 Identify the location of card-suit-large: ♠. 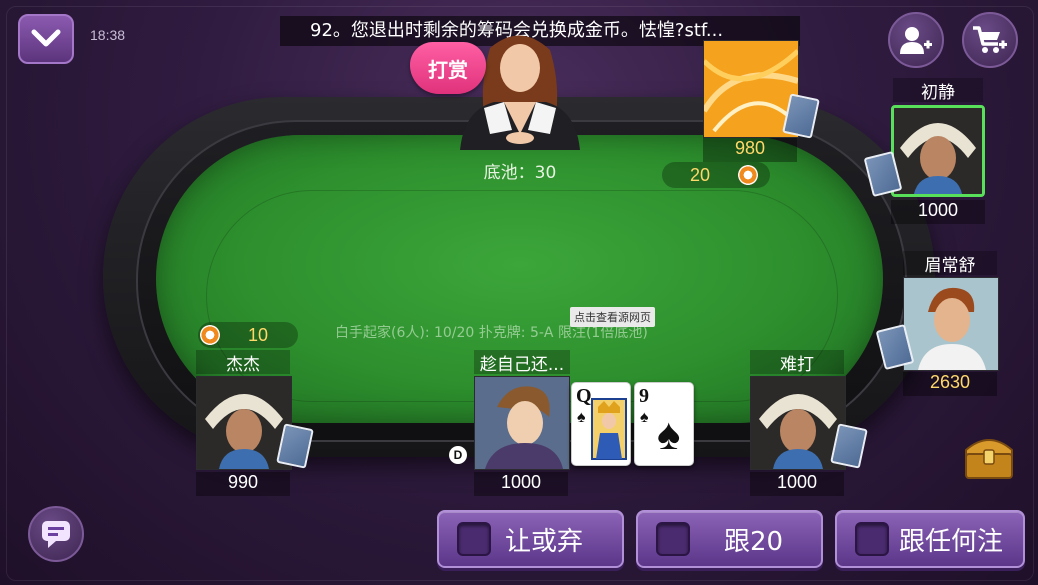
(669, 434).